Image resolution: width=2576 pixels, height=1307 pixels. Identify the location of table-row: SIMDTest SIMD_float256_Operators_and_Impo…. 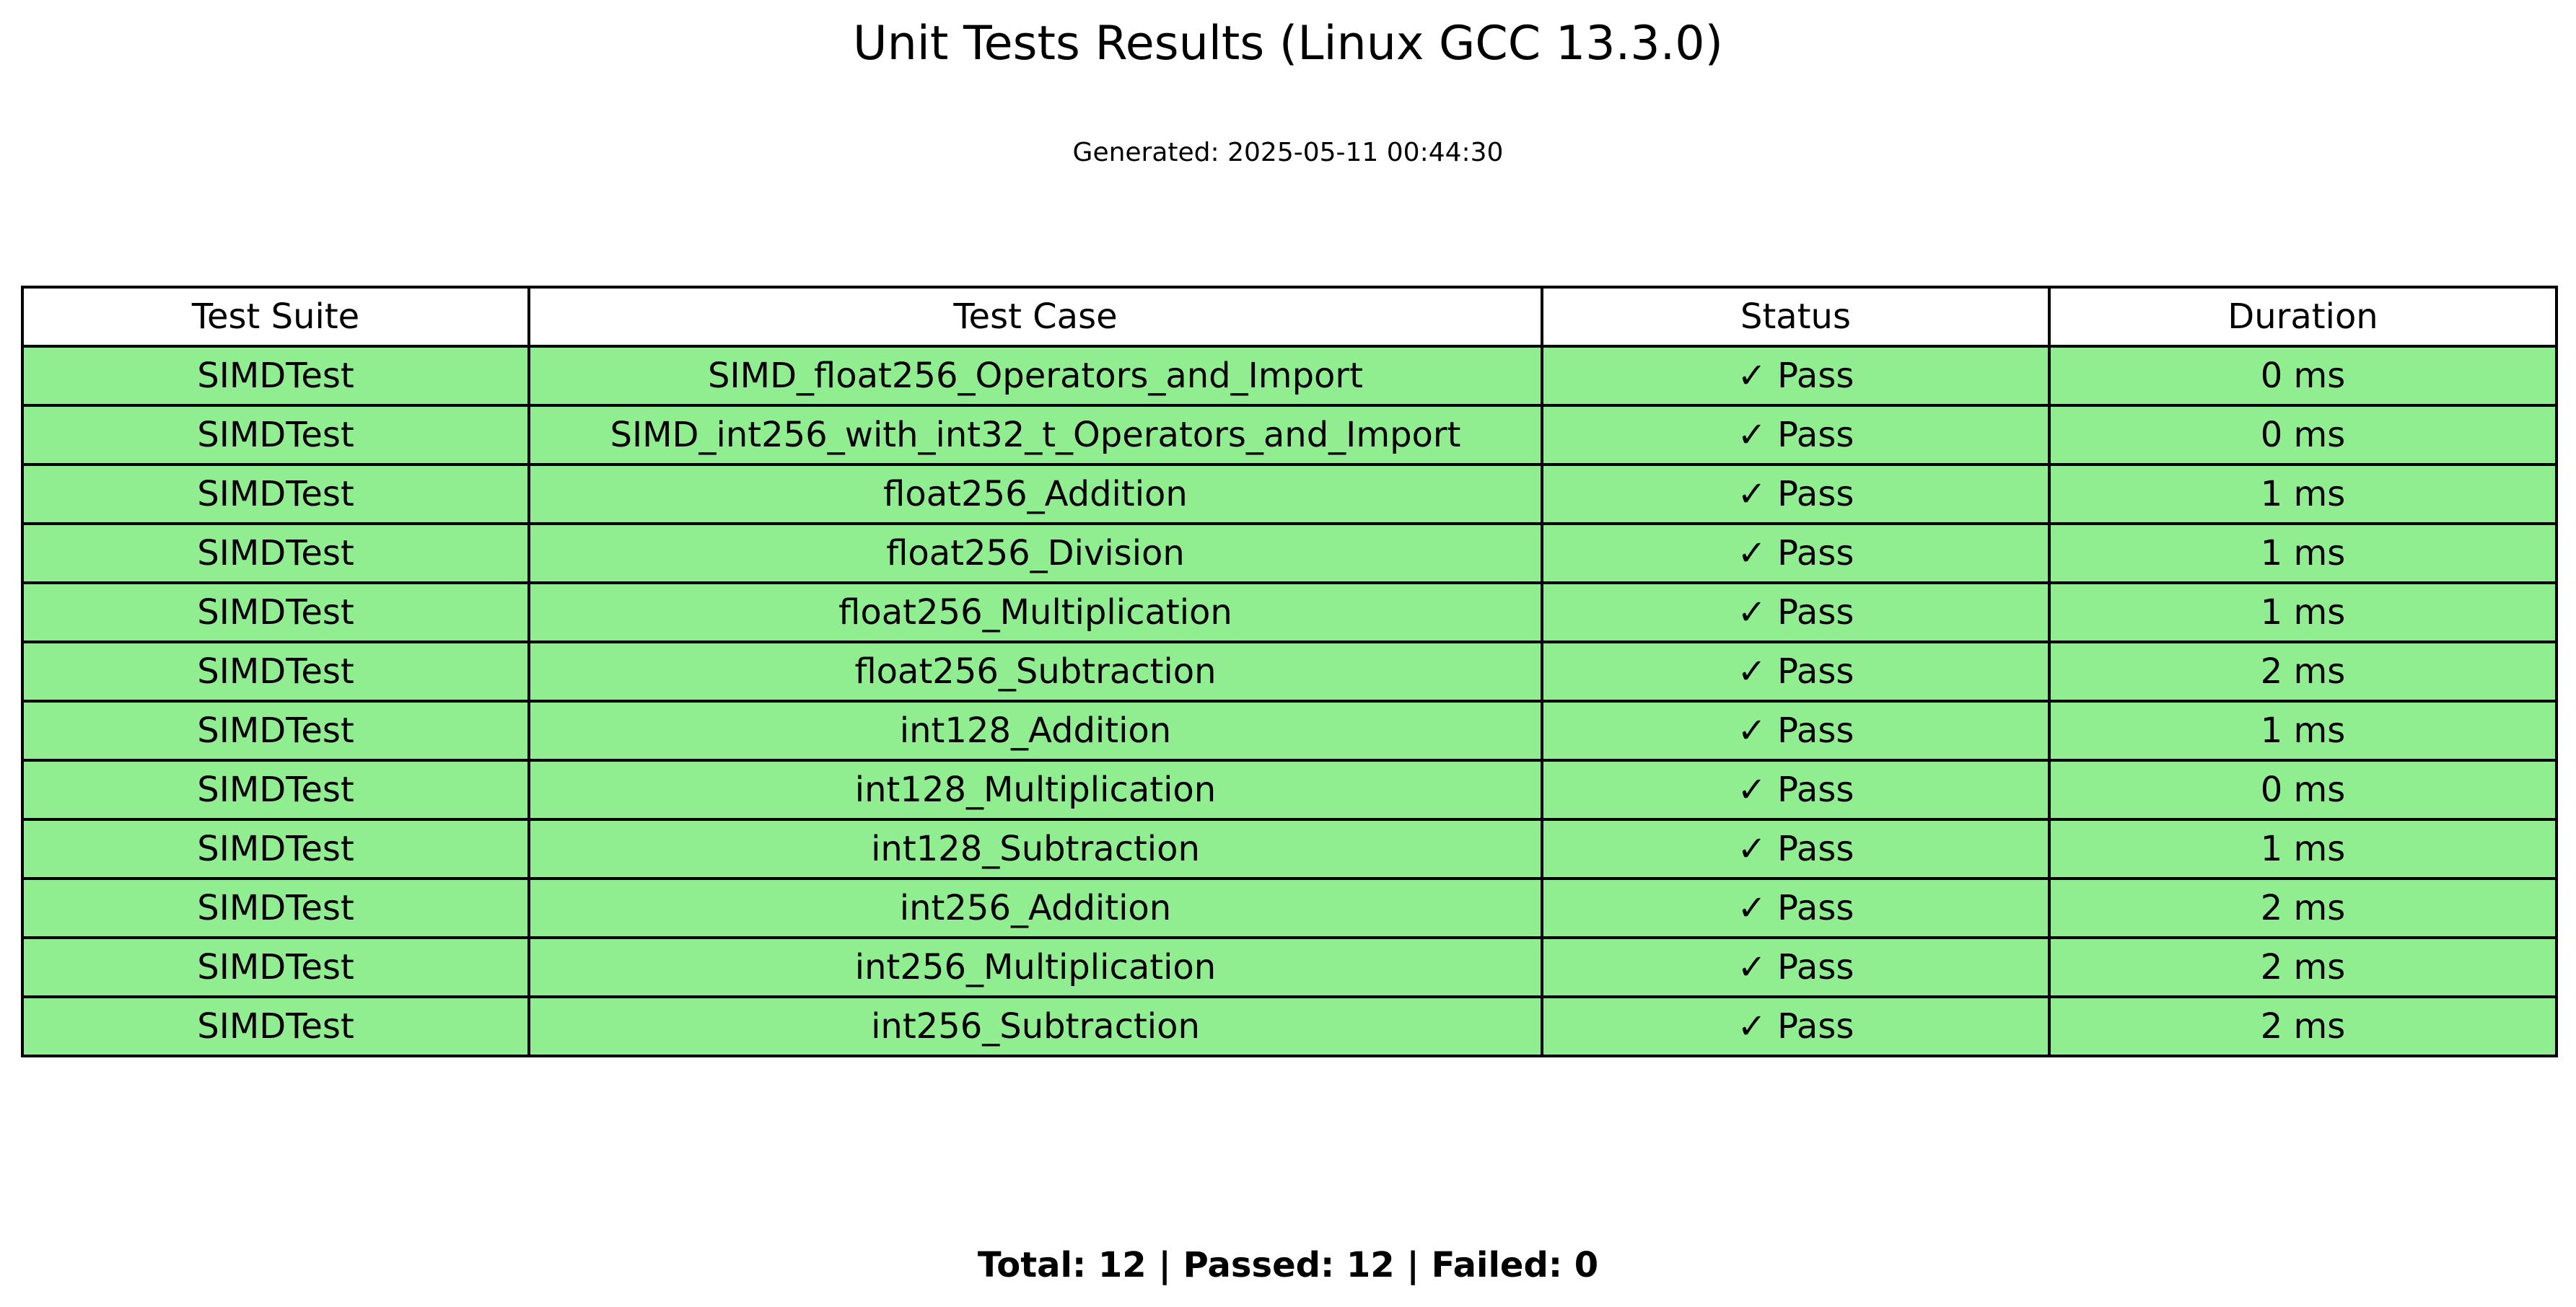
(1289, 376).